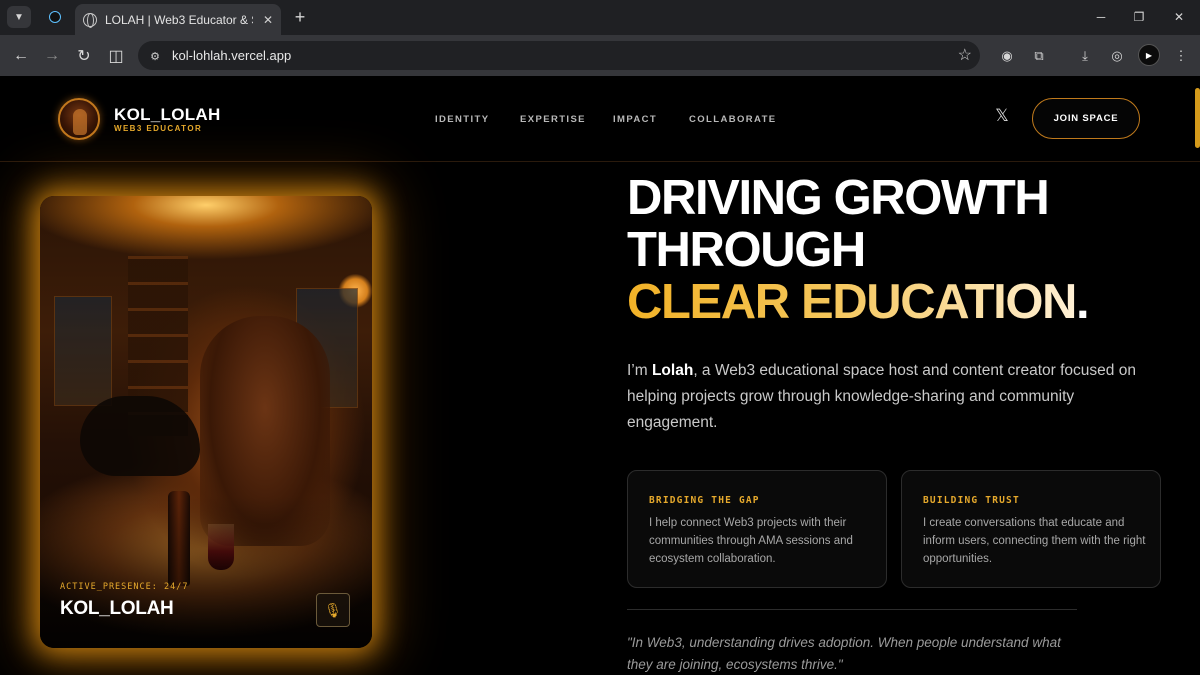  What do you see at coordinates (852, 609) in the screenshot?
I see `divider` at bounding box center [852, 609].